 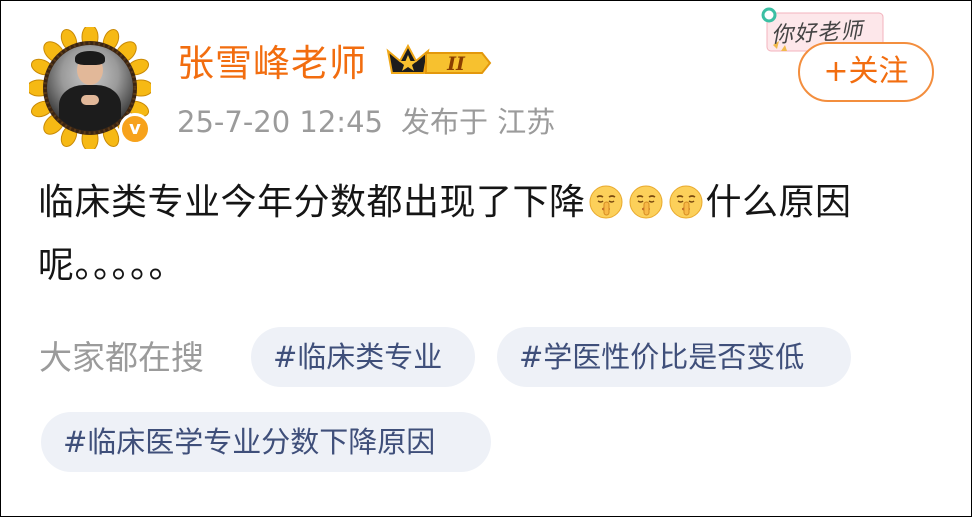 What do you see at coordinates (674, 357) in the screenshot?
I see `hashtag-chip: #学医性价比是否变低` at bounding box center [674, 357].